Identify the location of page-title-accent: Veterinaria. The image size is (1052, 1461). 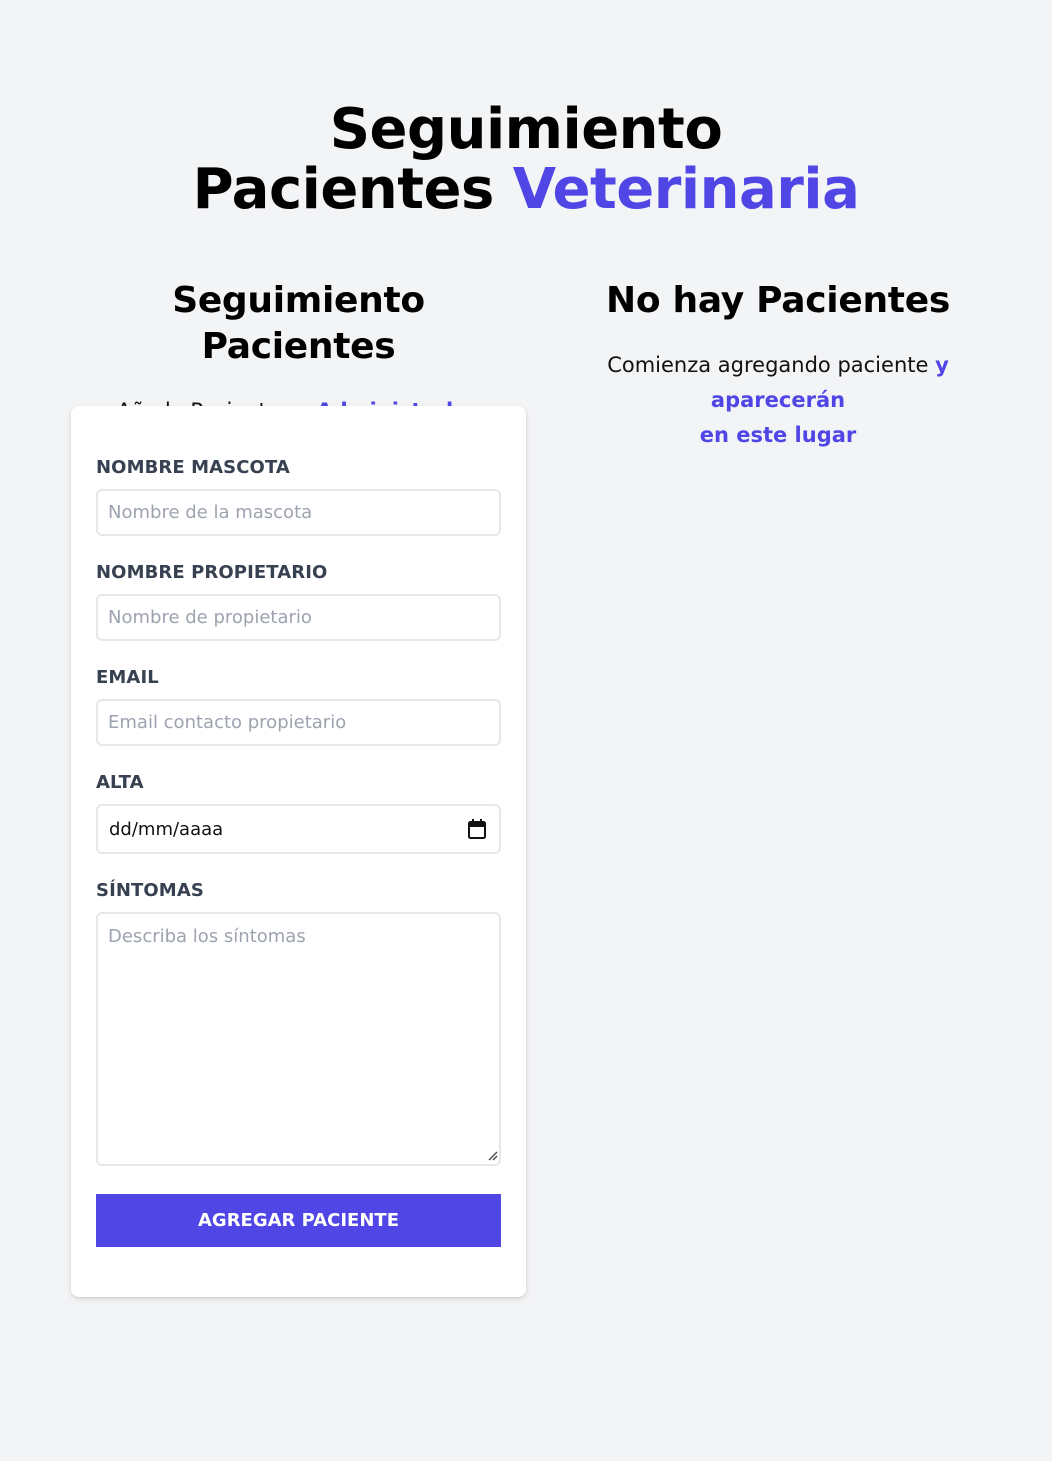
(686, 189).